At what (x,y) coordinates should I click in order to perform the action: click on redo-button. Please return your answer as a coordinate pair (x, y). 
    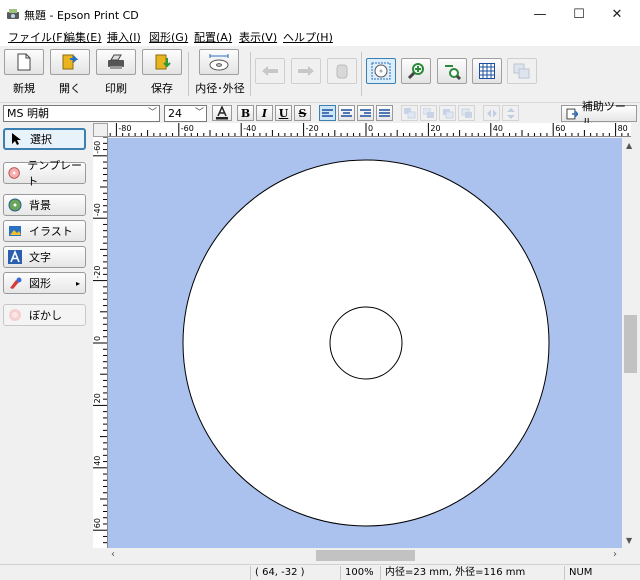
    Looking at the image, I should click on (306, 71).